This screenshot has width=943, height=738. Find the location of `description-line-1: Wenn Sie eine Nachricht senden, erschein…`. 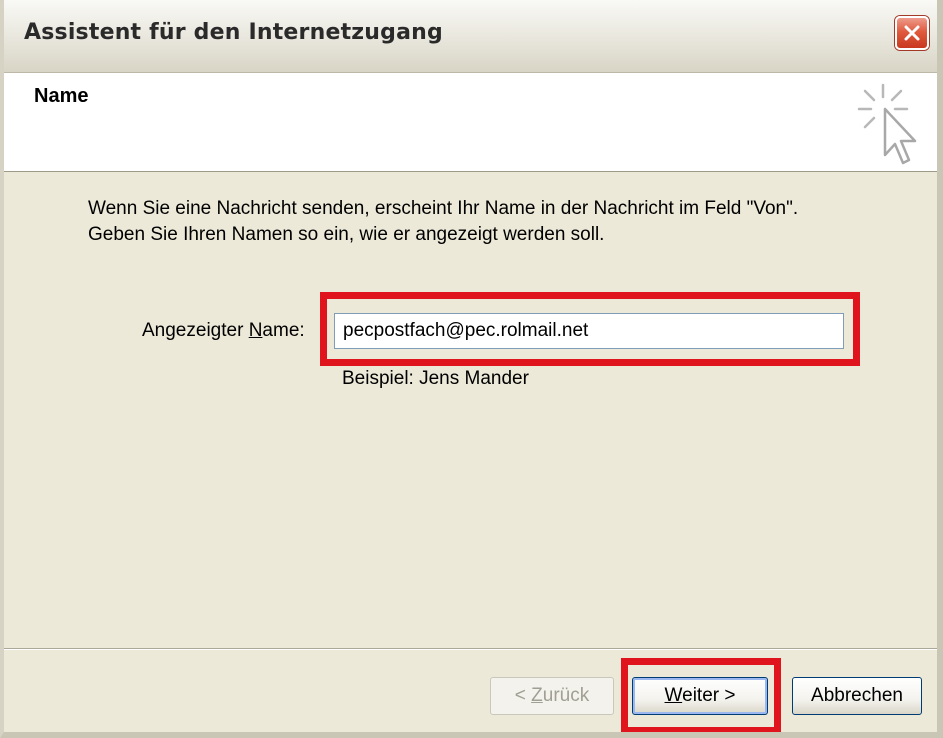

description-line-1: Wenn Sie eine Nachricht senden, erschein… is located at coordinates (443, 208).